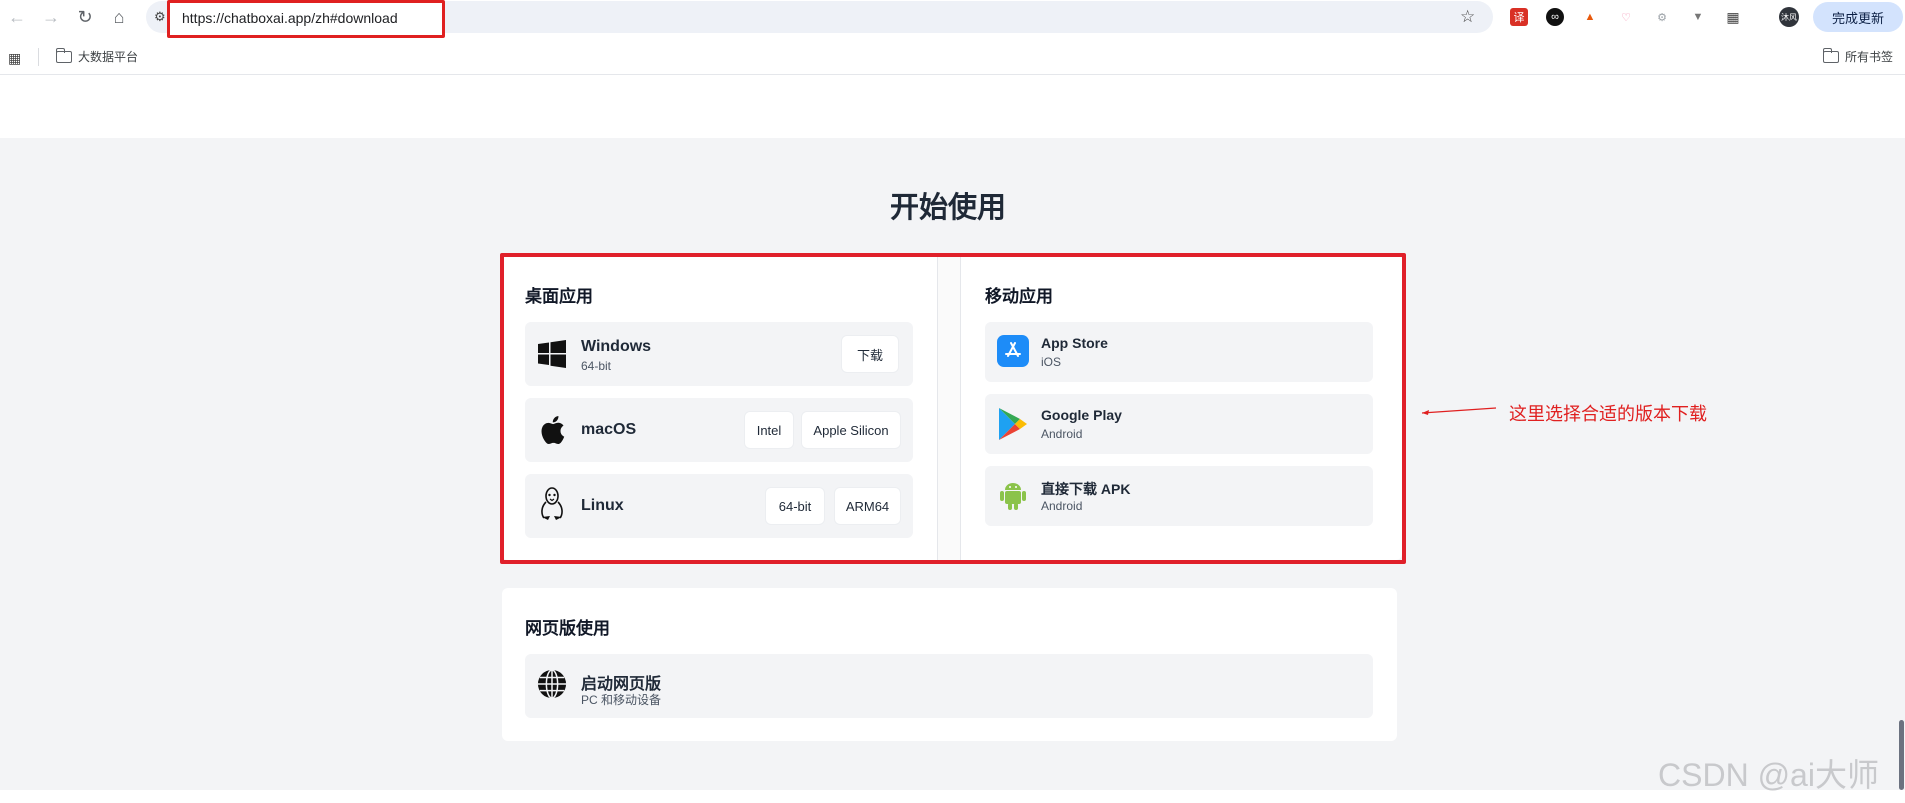 The image size is (1905, 803). Describe the element at coordinates (795, 506) in the screenshot. I see `linux-64bit-button: 64-bit` at that location.